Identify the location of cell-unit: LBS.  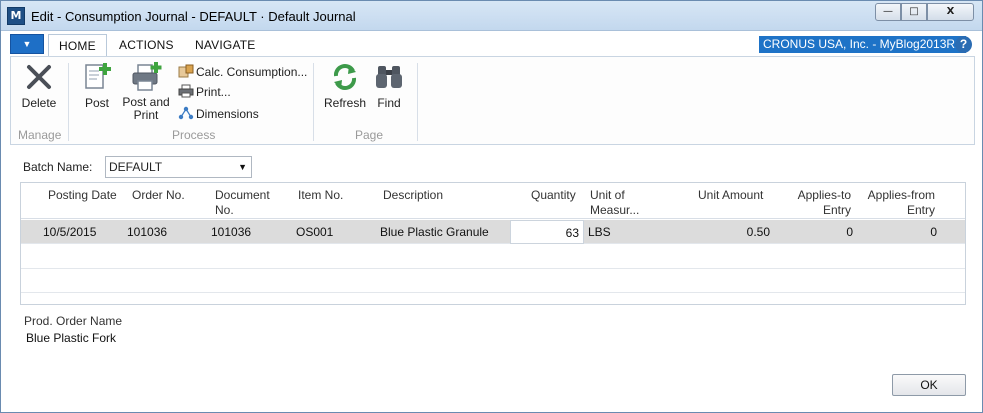
(599, 232).